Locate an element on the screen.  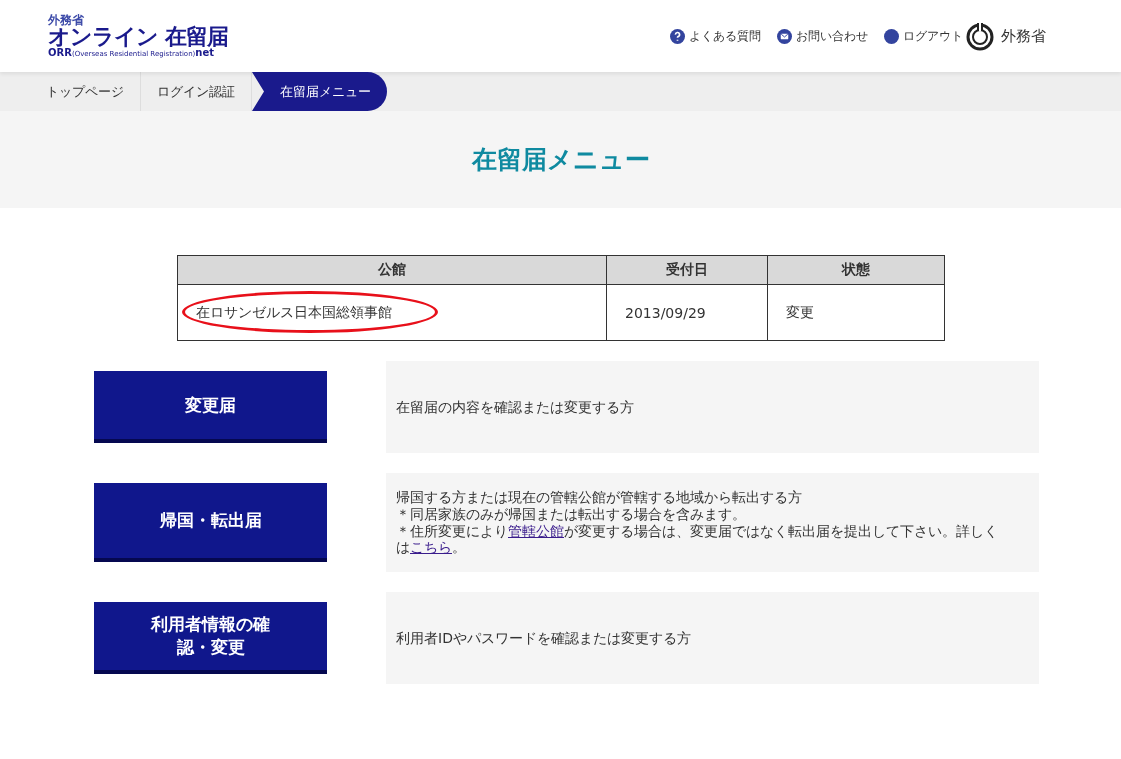
circle-icon is located at coordinates (891, 36).